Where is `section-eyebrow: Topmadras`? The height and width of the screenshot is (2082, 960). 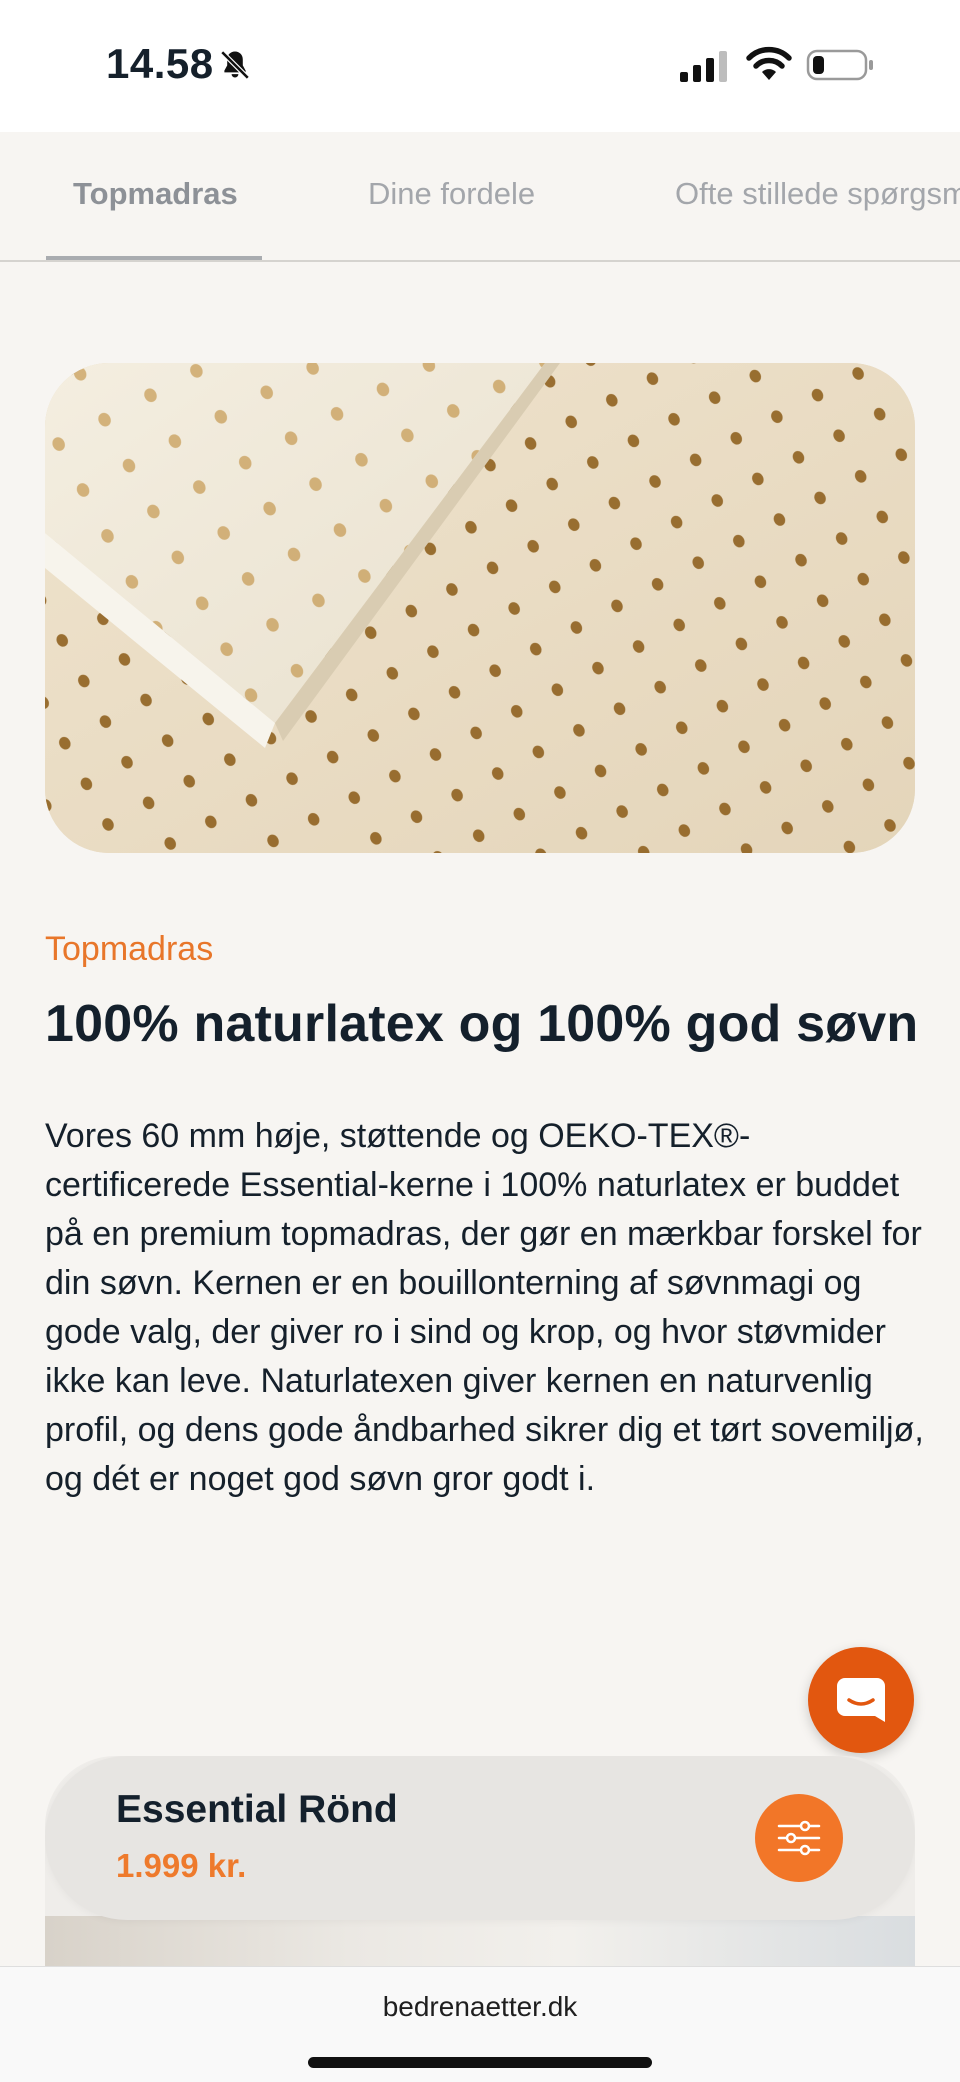
section-eyebrow: Topmadras is located at coordinates (129, 949).